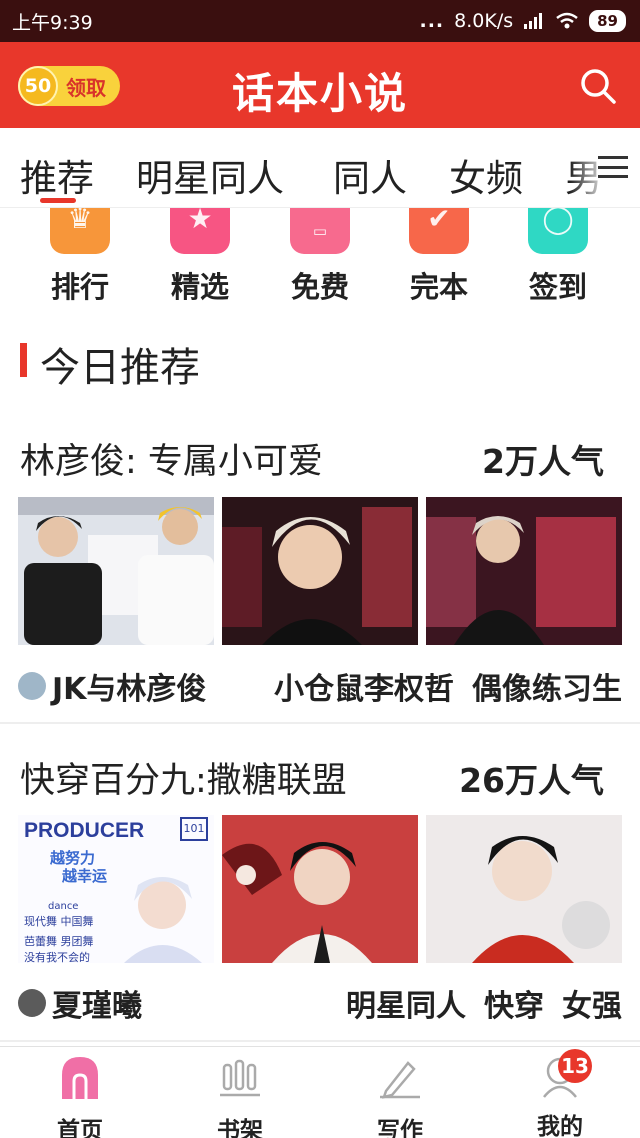 Image resolution: width=640 pixels, height=1138 pixels. What do you see at coordinates (129, 686) in the screenshot?
I see `author-name: JK与林彦俊` at bounding box center [129, 686].